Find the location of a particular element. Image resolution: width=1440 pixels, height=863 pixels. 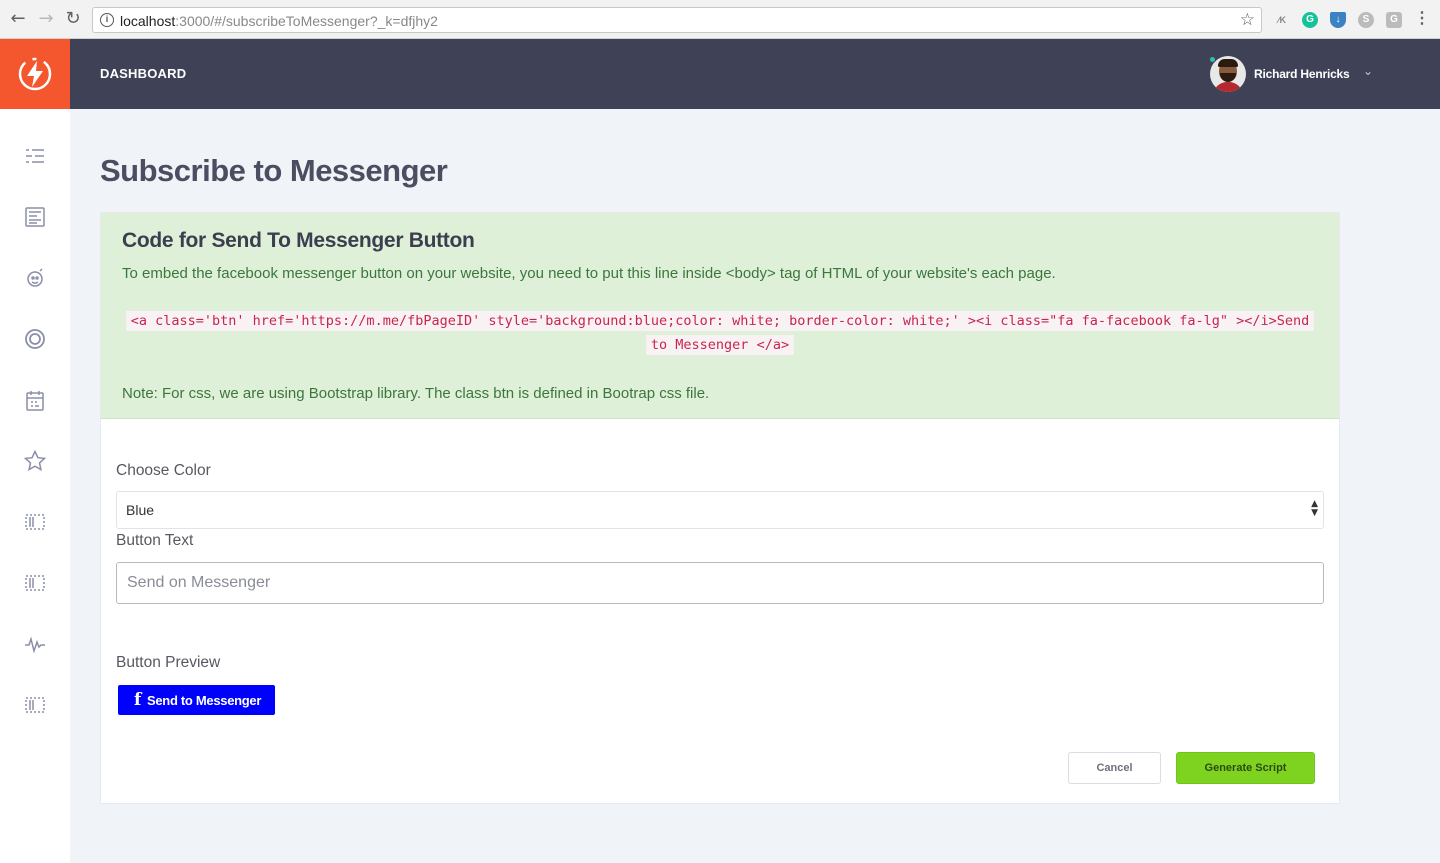

app-header: DASHBOARD Richard Henricks ⌄ is located at coordinates (720, 74).